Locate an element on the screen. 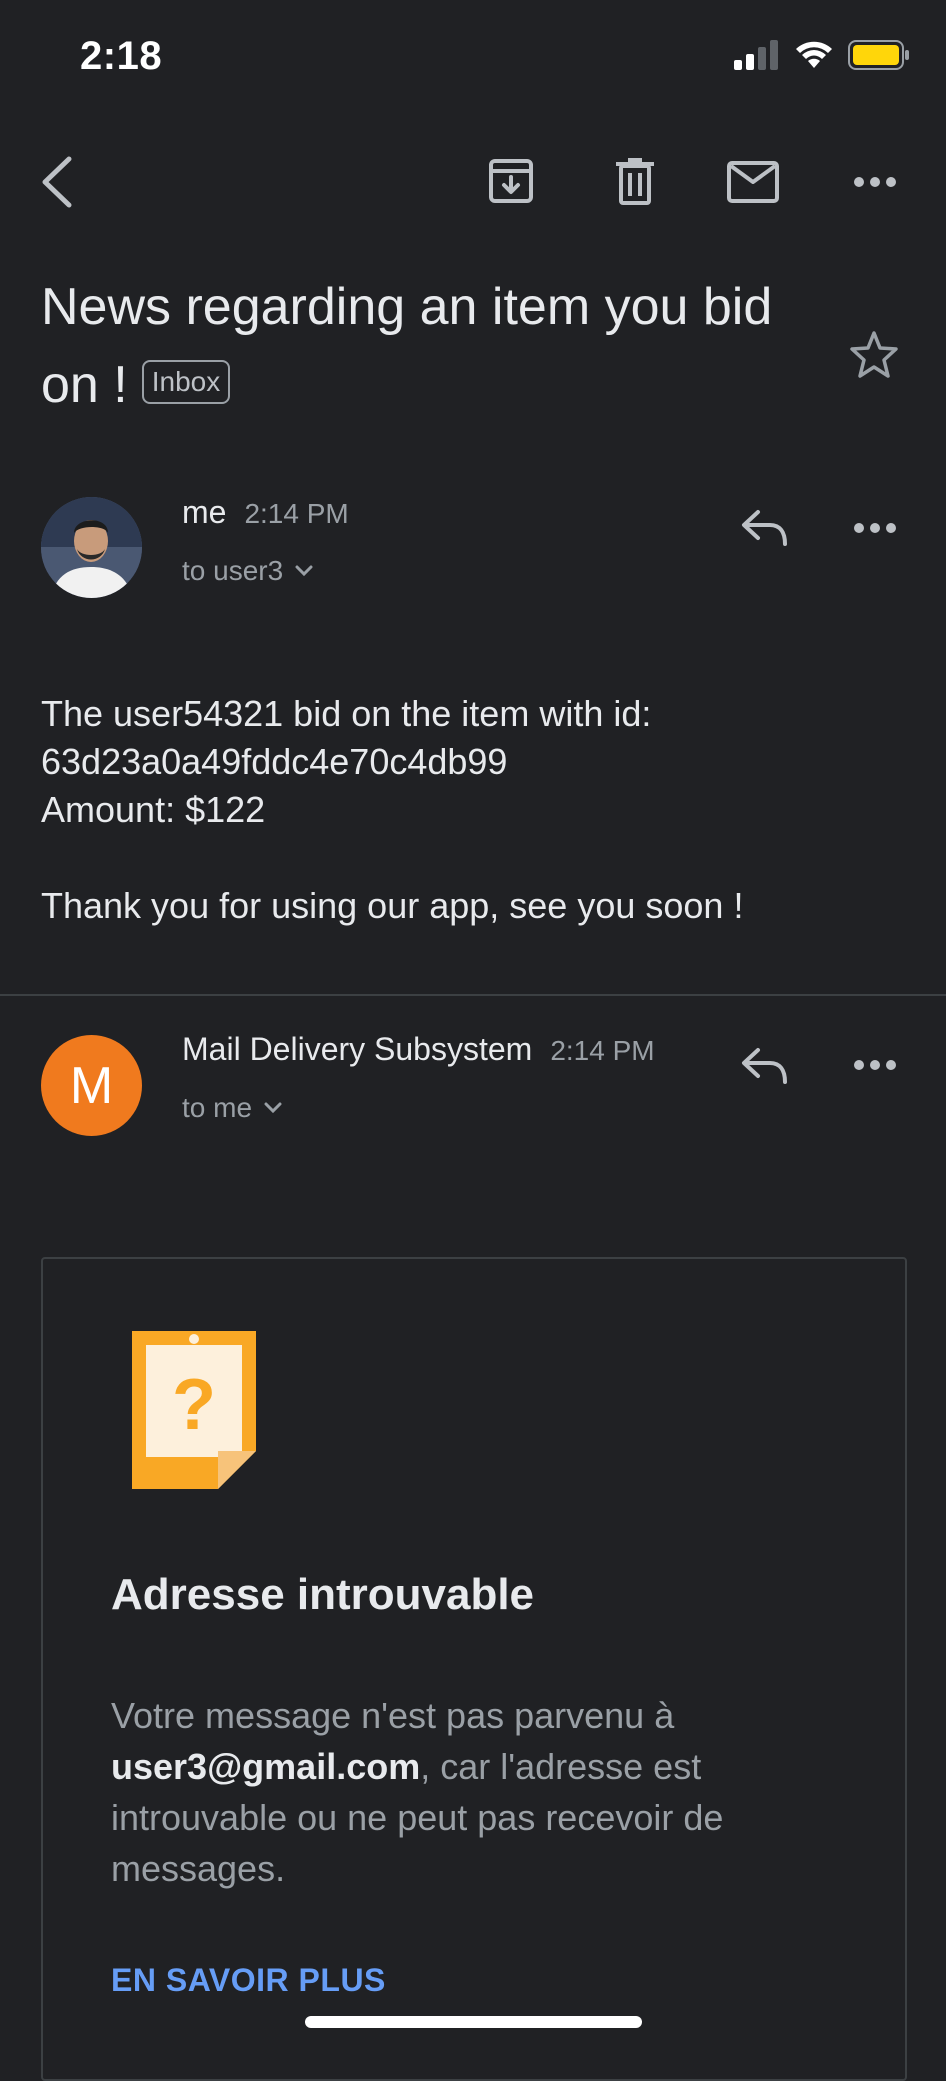  star-icon is located at coordinates (874, 354).